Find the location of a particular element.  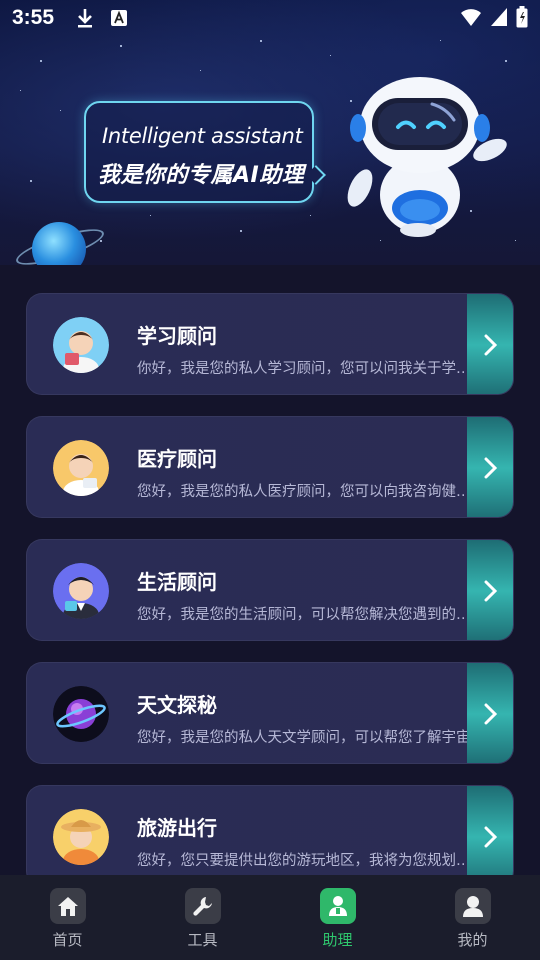

student-avatar-icon is located at coordinates (81, 345).